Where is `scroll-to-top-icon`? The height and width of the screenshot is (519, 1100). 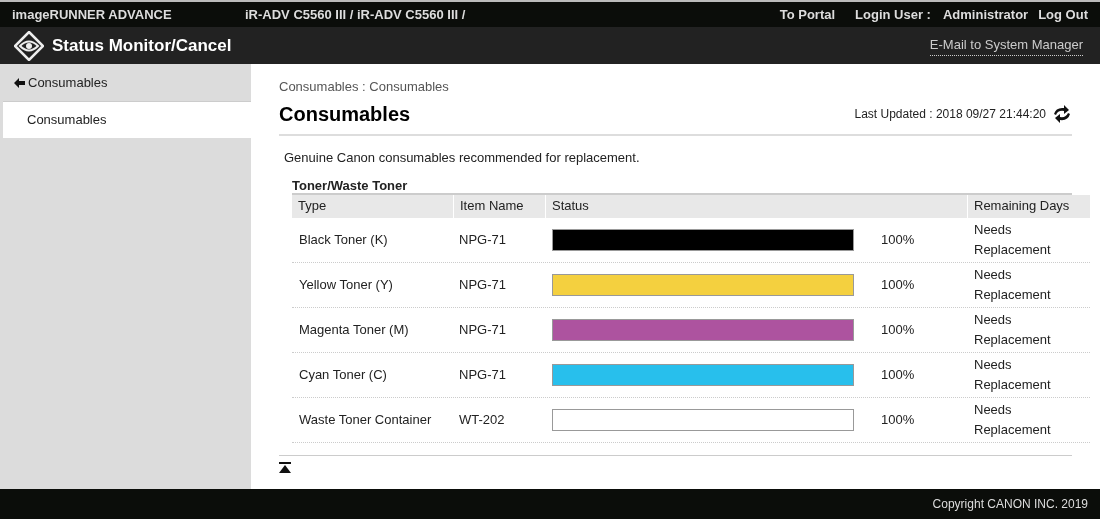
scroll-to-top-icon is located at coordinates (285, 467).